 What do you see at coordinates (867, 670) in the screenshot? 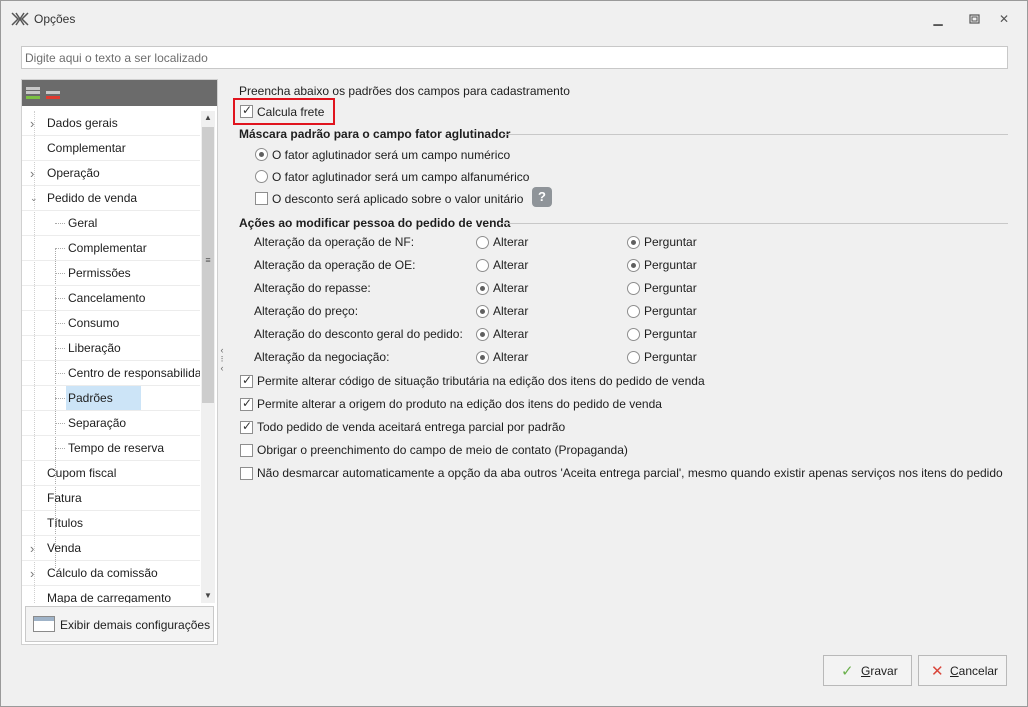
I see `save-button: ✓ Gravar` at bounding box center [867, 670].